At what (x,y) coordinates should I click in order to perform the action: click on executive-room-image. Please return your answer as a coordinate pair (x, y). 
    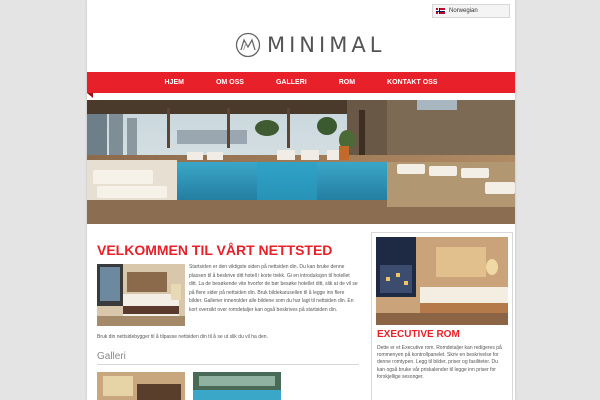
    Looking at the image, I should click on (442, 281).